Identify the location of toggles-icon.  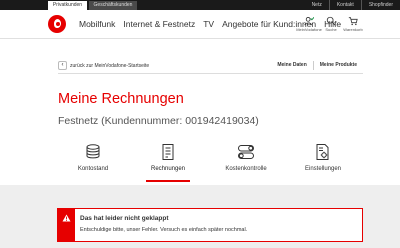
(246, 152).